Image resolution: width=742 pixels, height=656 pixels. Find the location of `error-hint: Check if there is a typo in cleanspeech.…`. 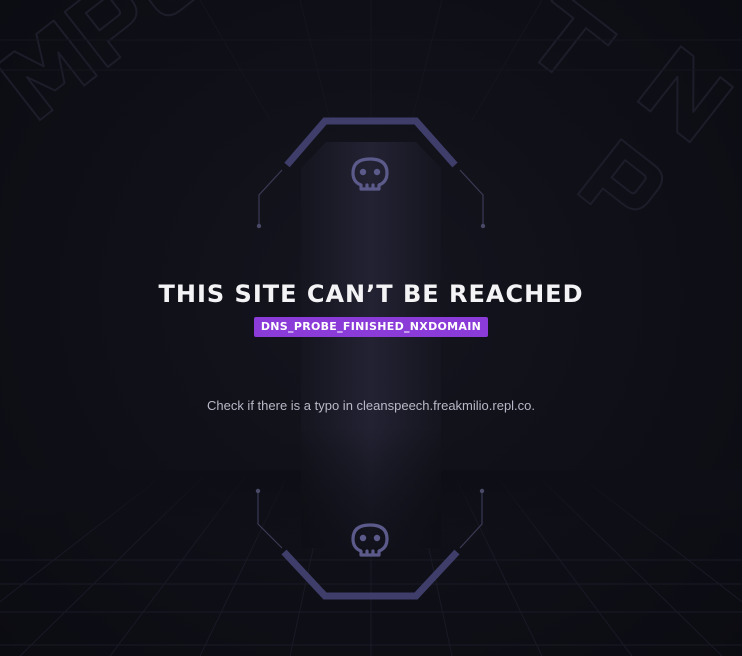

error-hint: Check if there is a typo in cleanspeech.… is located at coordinates (371, 405).